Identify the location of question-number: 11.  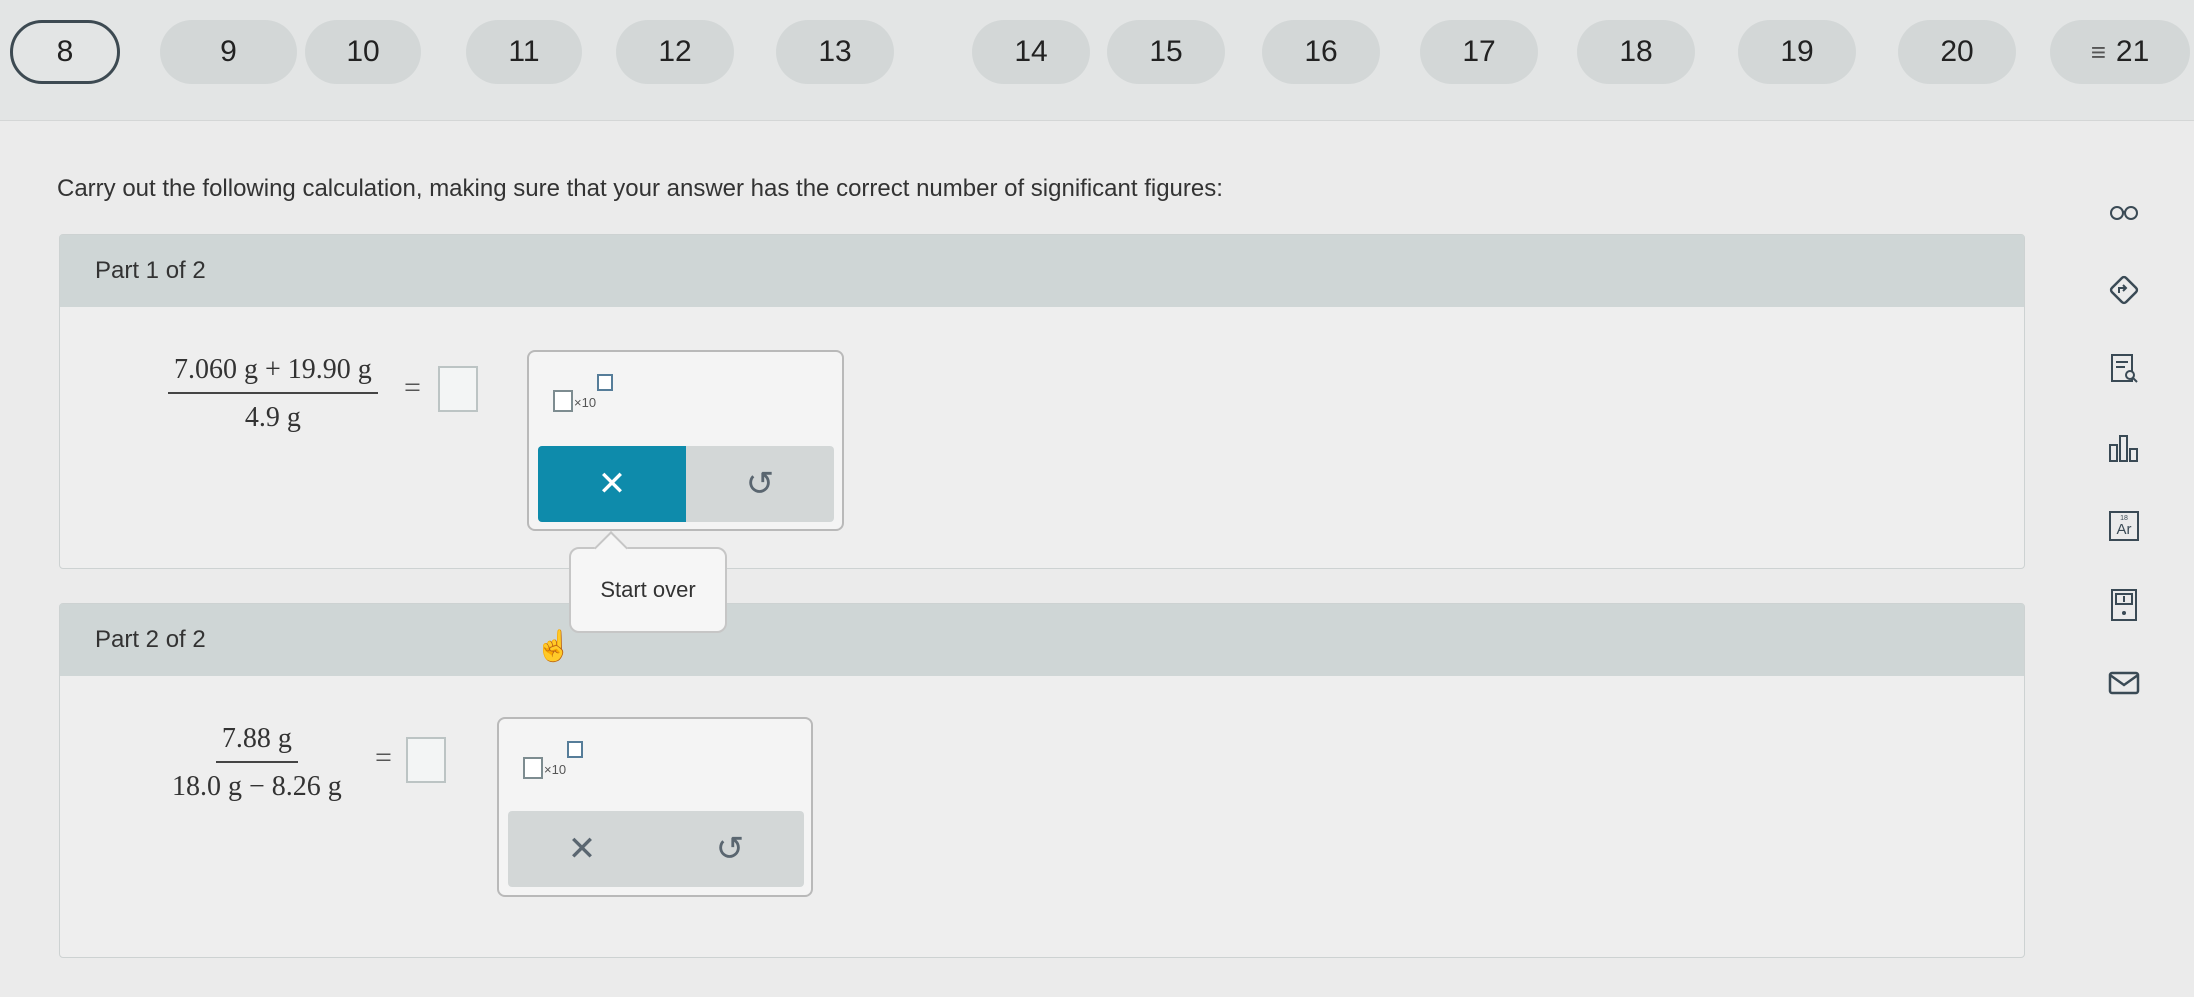
(524, 51).